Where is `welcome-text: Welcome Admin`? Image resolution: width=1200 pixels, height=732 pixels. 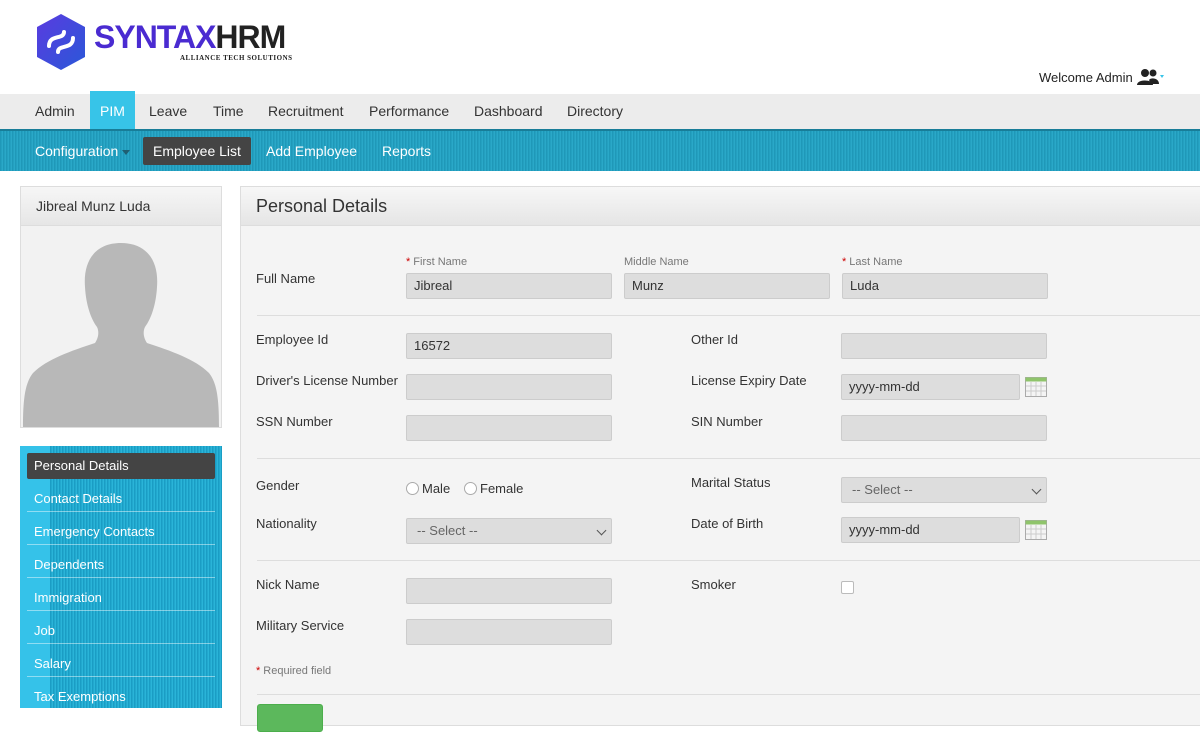
welcome-text: Welcome Admin is located at coordinates (1086, 77).